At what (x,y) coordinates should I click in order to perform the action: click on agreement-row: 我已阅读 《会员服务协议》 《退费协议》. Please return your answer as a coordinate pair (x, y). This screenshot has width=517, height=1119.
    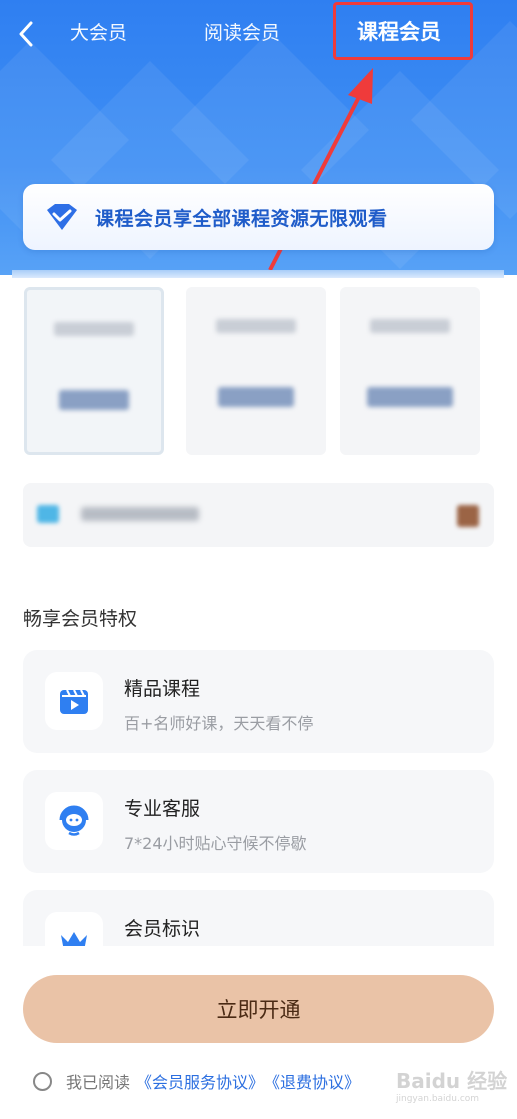
    Looking at the image, I should click on (196, 1081).